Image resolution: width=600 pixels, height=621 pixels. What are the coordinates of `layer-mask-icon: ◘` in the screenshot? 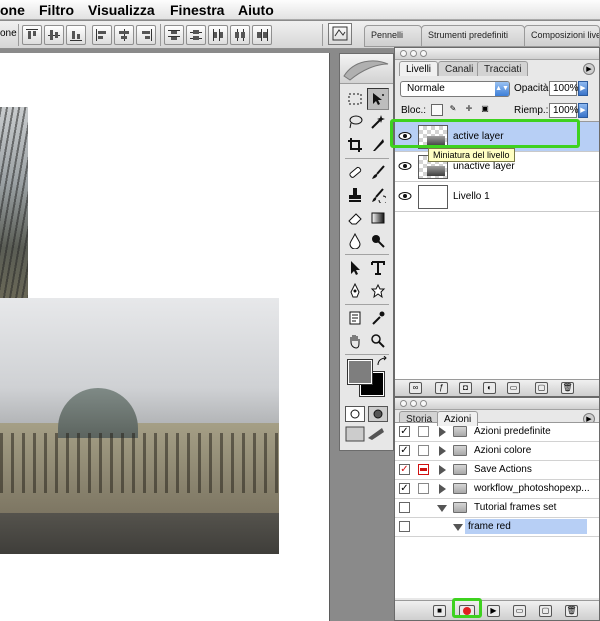 It's located at (465, 388).